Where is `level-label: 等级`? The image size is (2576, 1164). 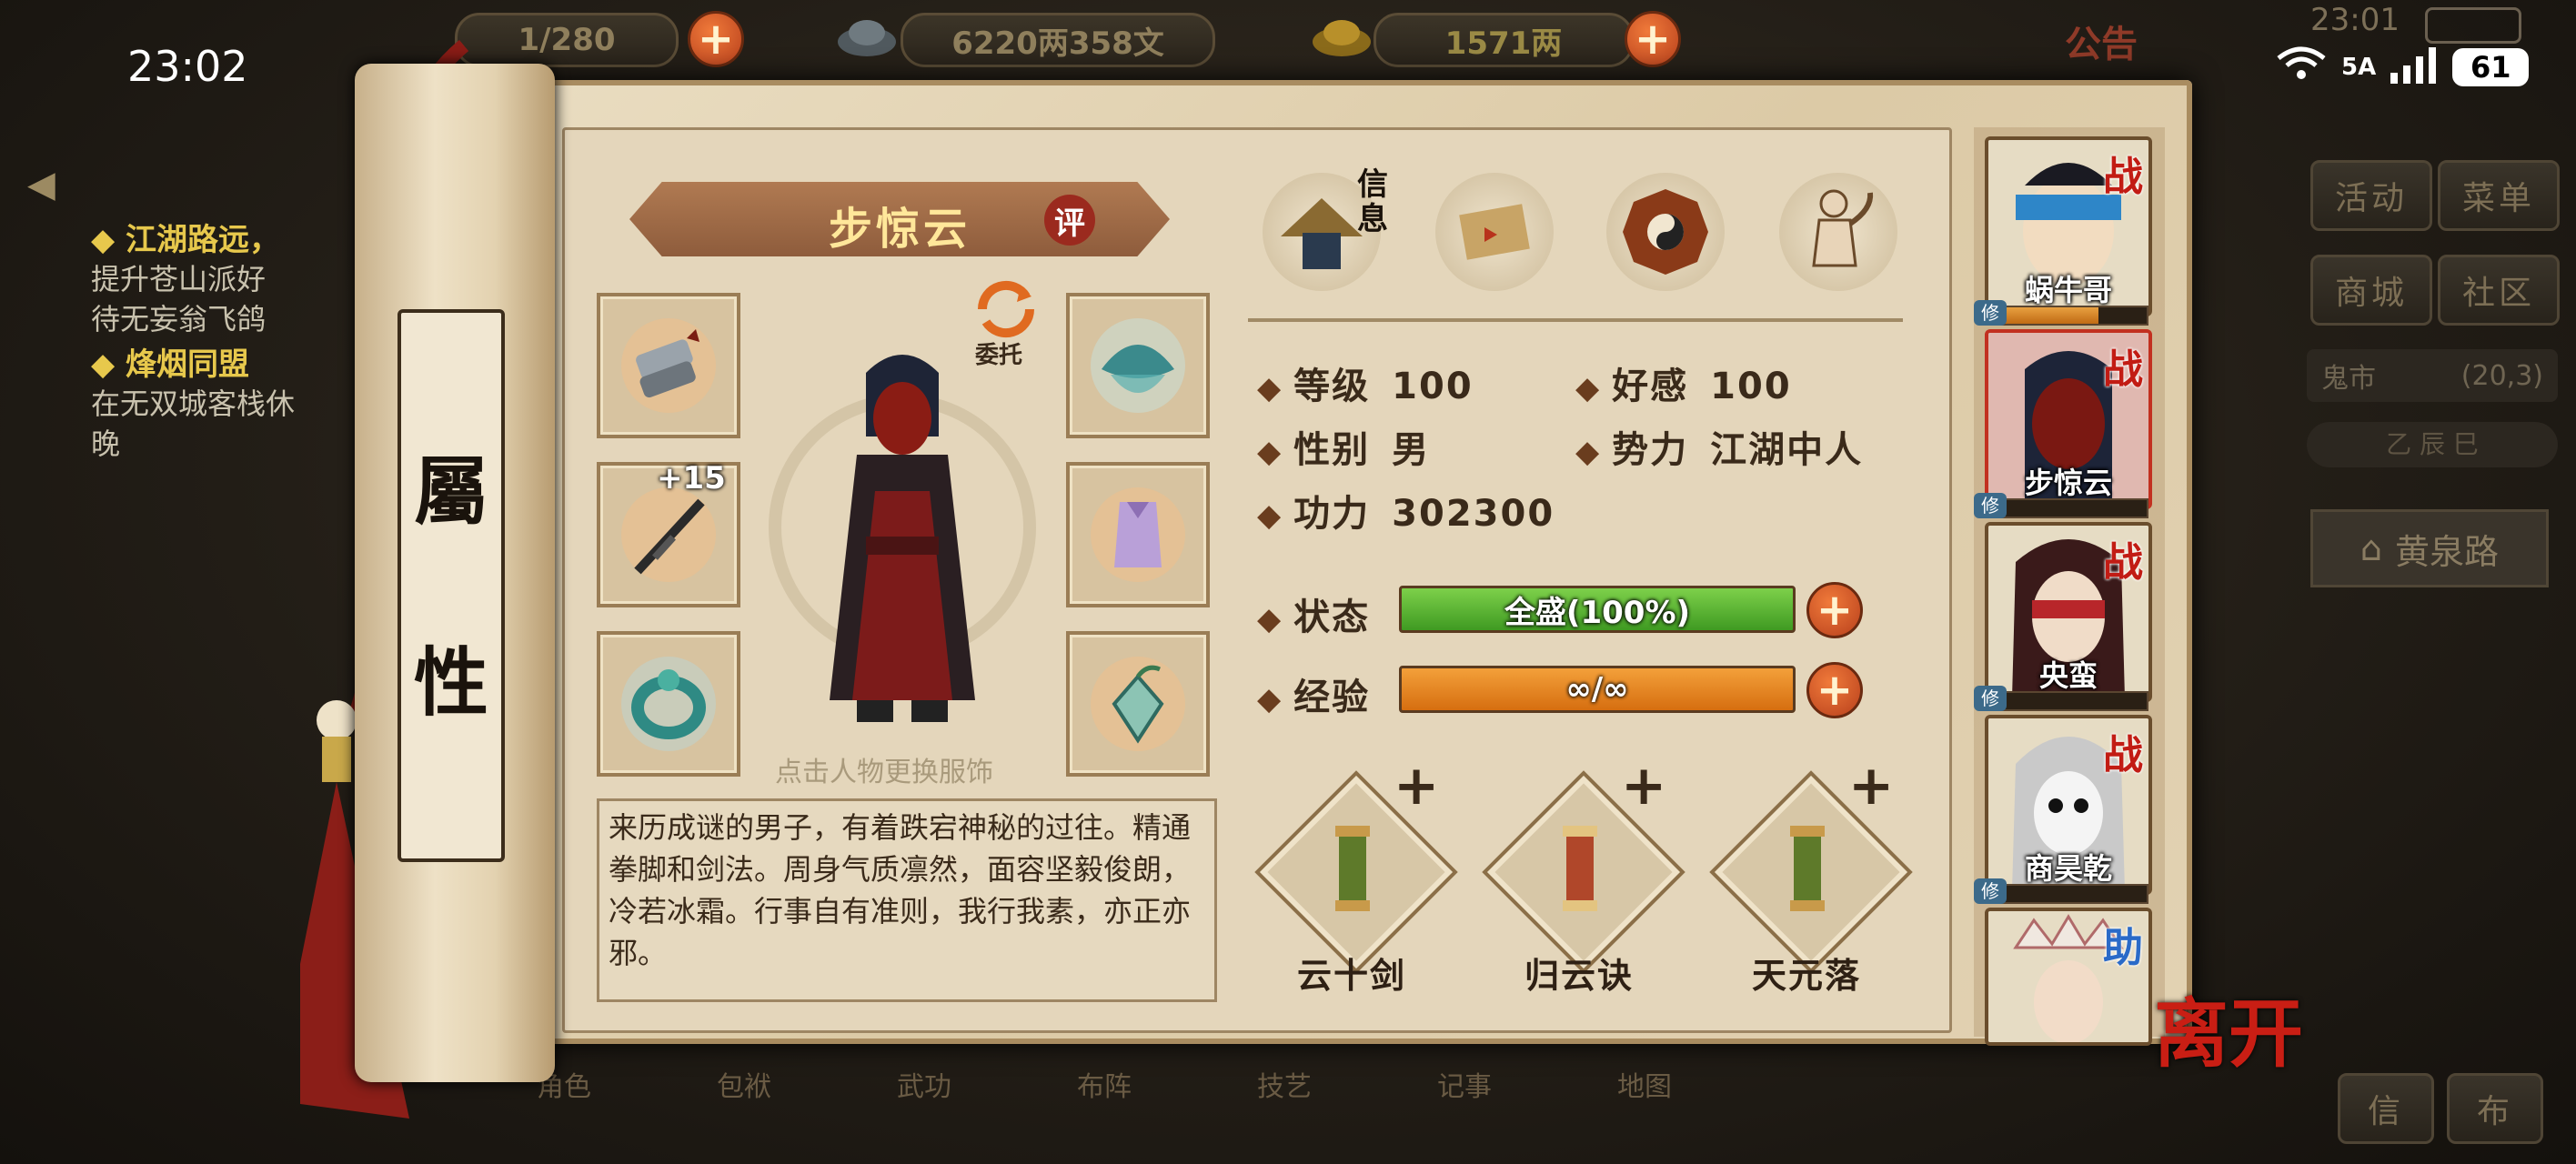 level-label: 等级 is located at coordinates (1332, 387).